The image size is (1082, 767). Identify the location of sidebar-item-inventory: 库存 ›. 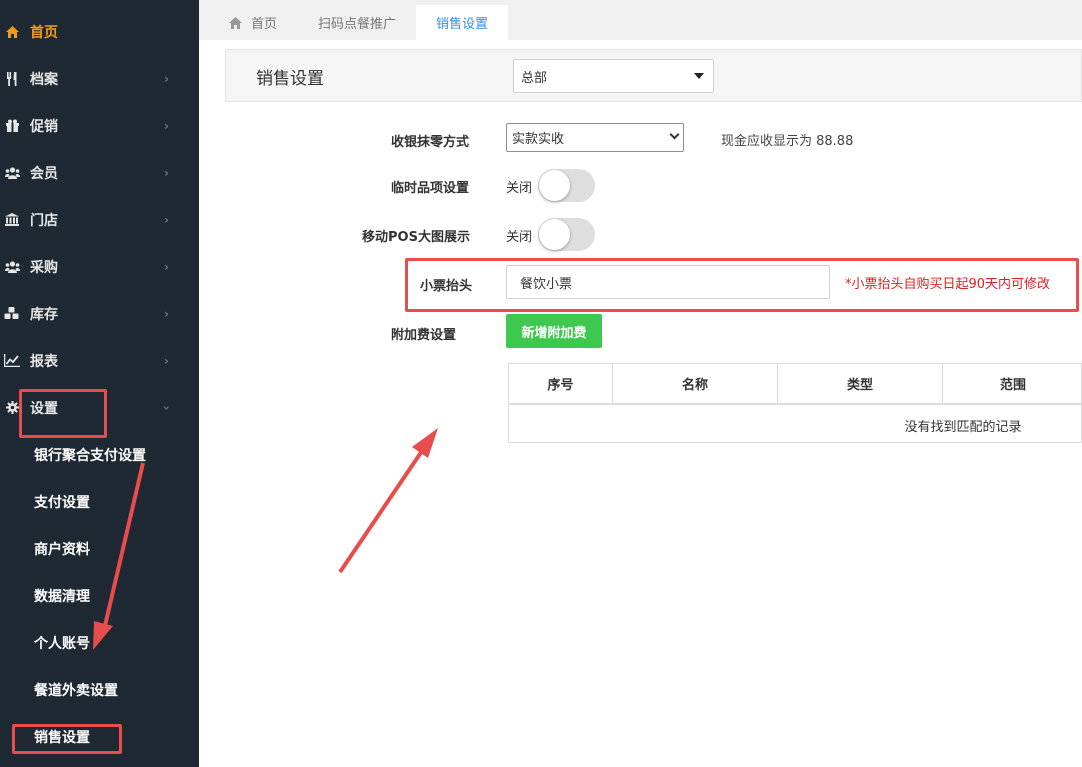
(99, 313).